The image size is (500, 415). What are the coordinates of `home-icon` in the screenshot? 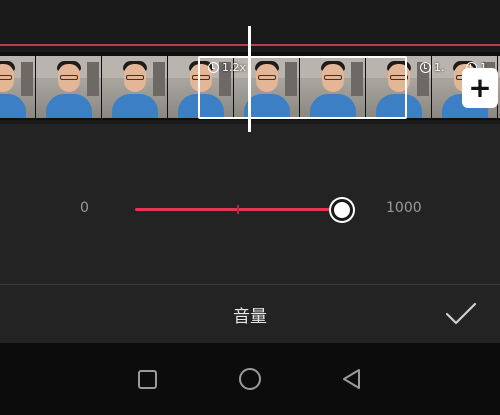 It's located at (250, 379).